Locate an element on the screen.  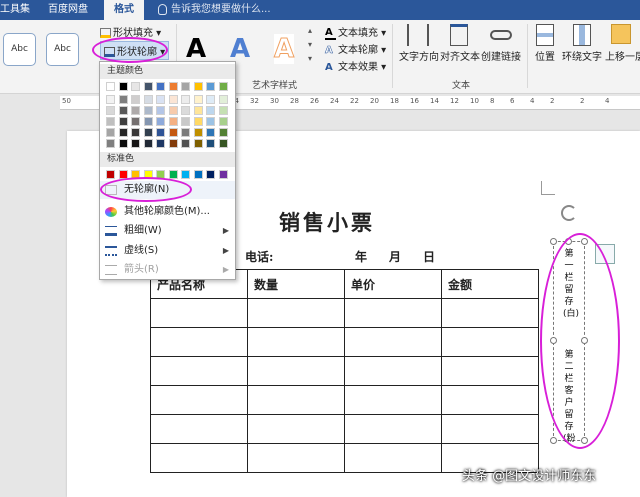
text-direction-button: 文字方向 is located at coordinates (419, 43).